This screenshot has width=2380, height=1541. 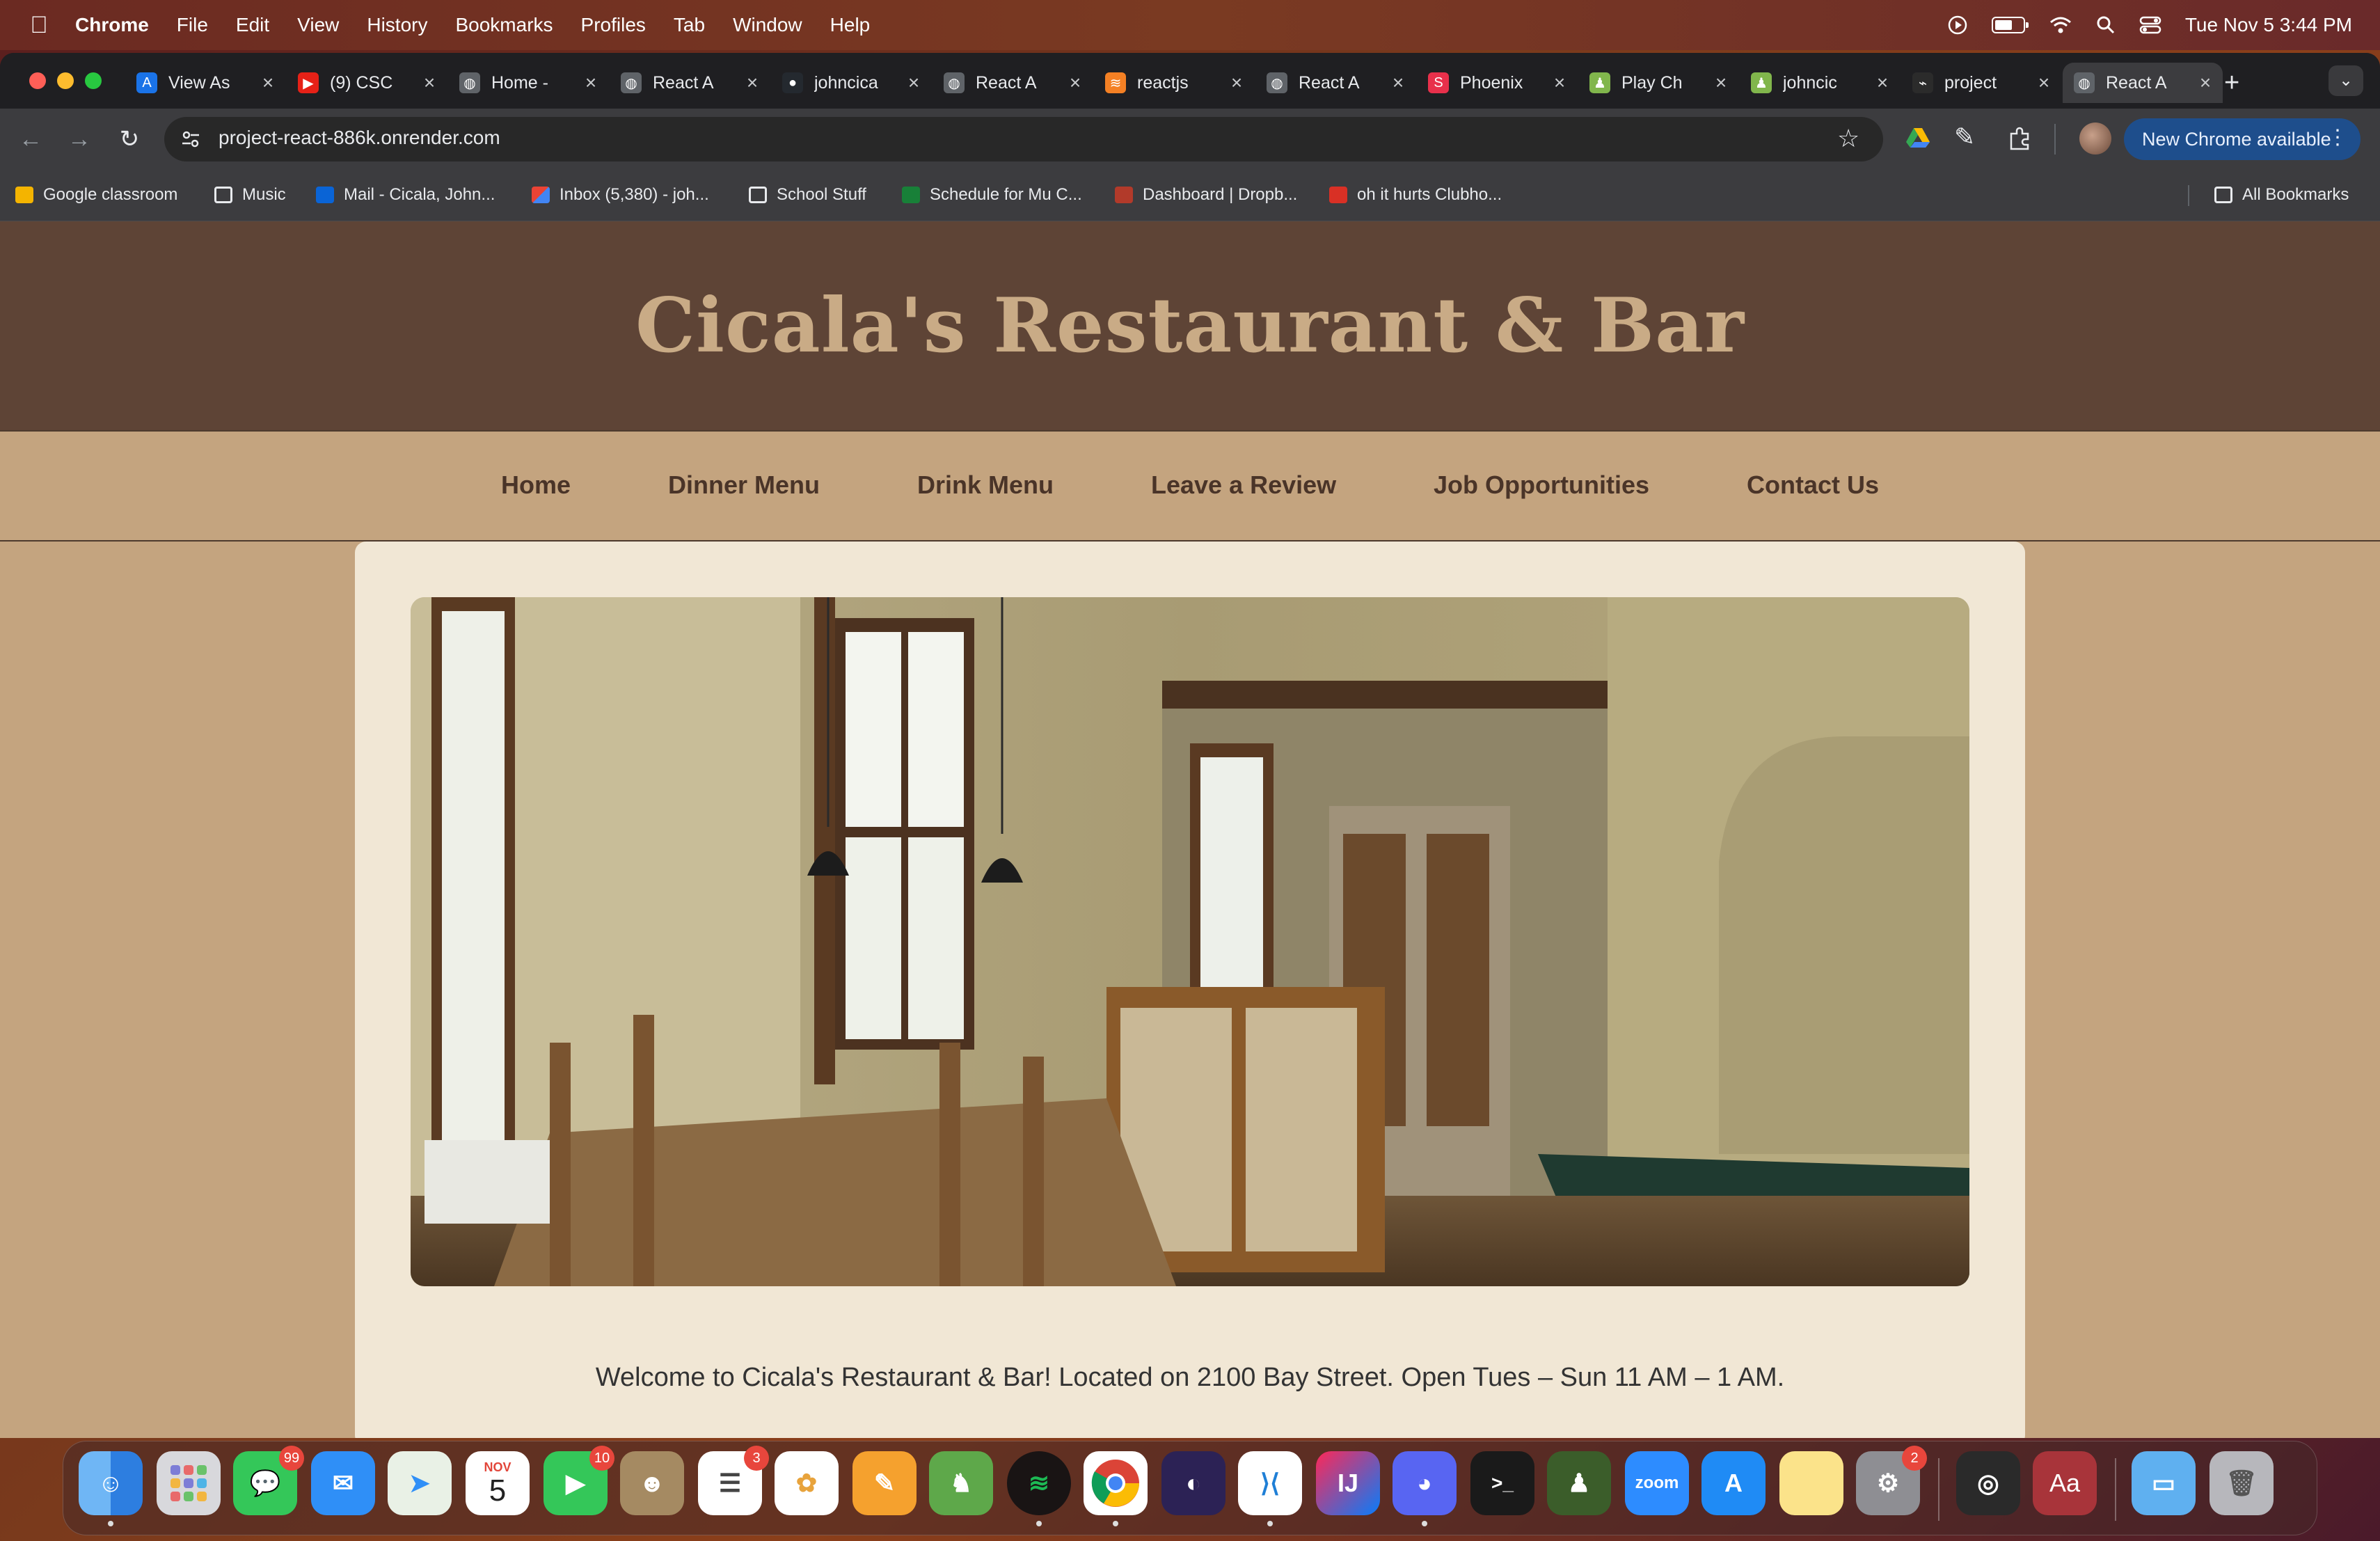 What do you see at coordinates (1542, 485) in the screenshot?
I see `nav-job-opportunities-link: Job Opportunities` at bounding box center [1542, 485].